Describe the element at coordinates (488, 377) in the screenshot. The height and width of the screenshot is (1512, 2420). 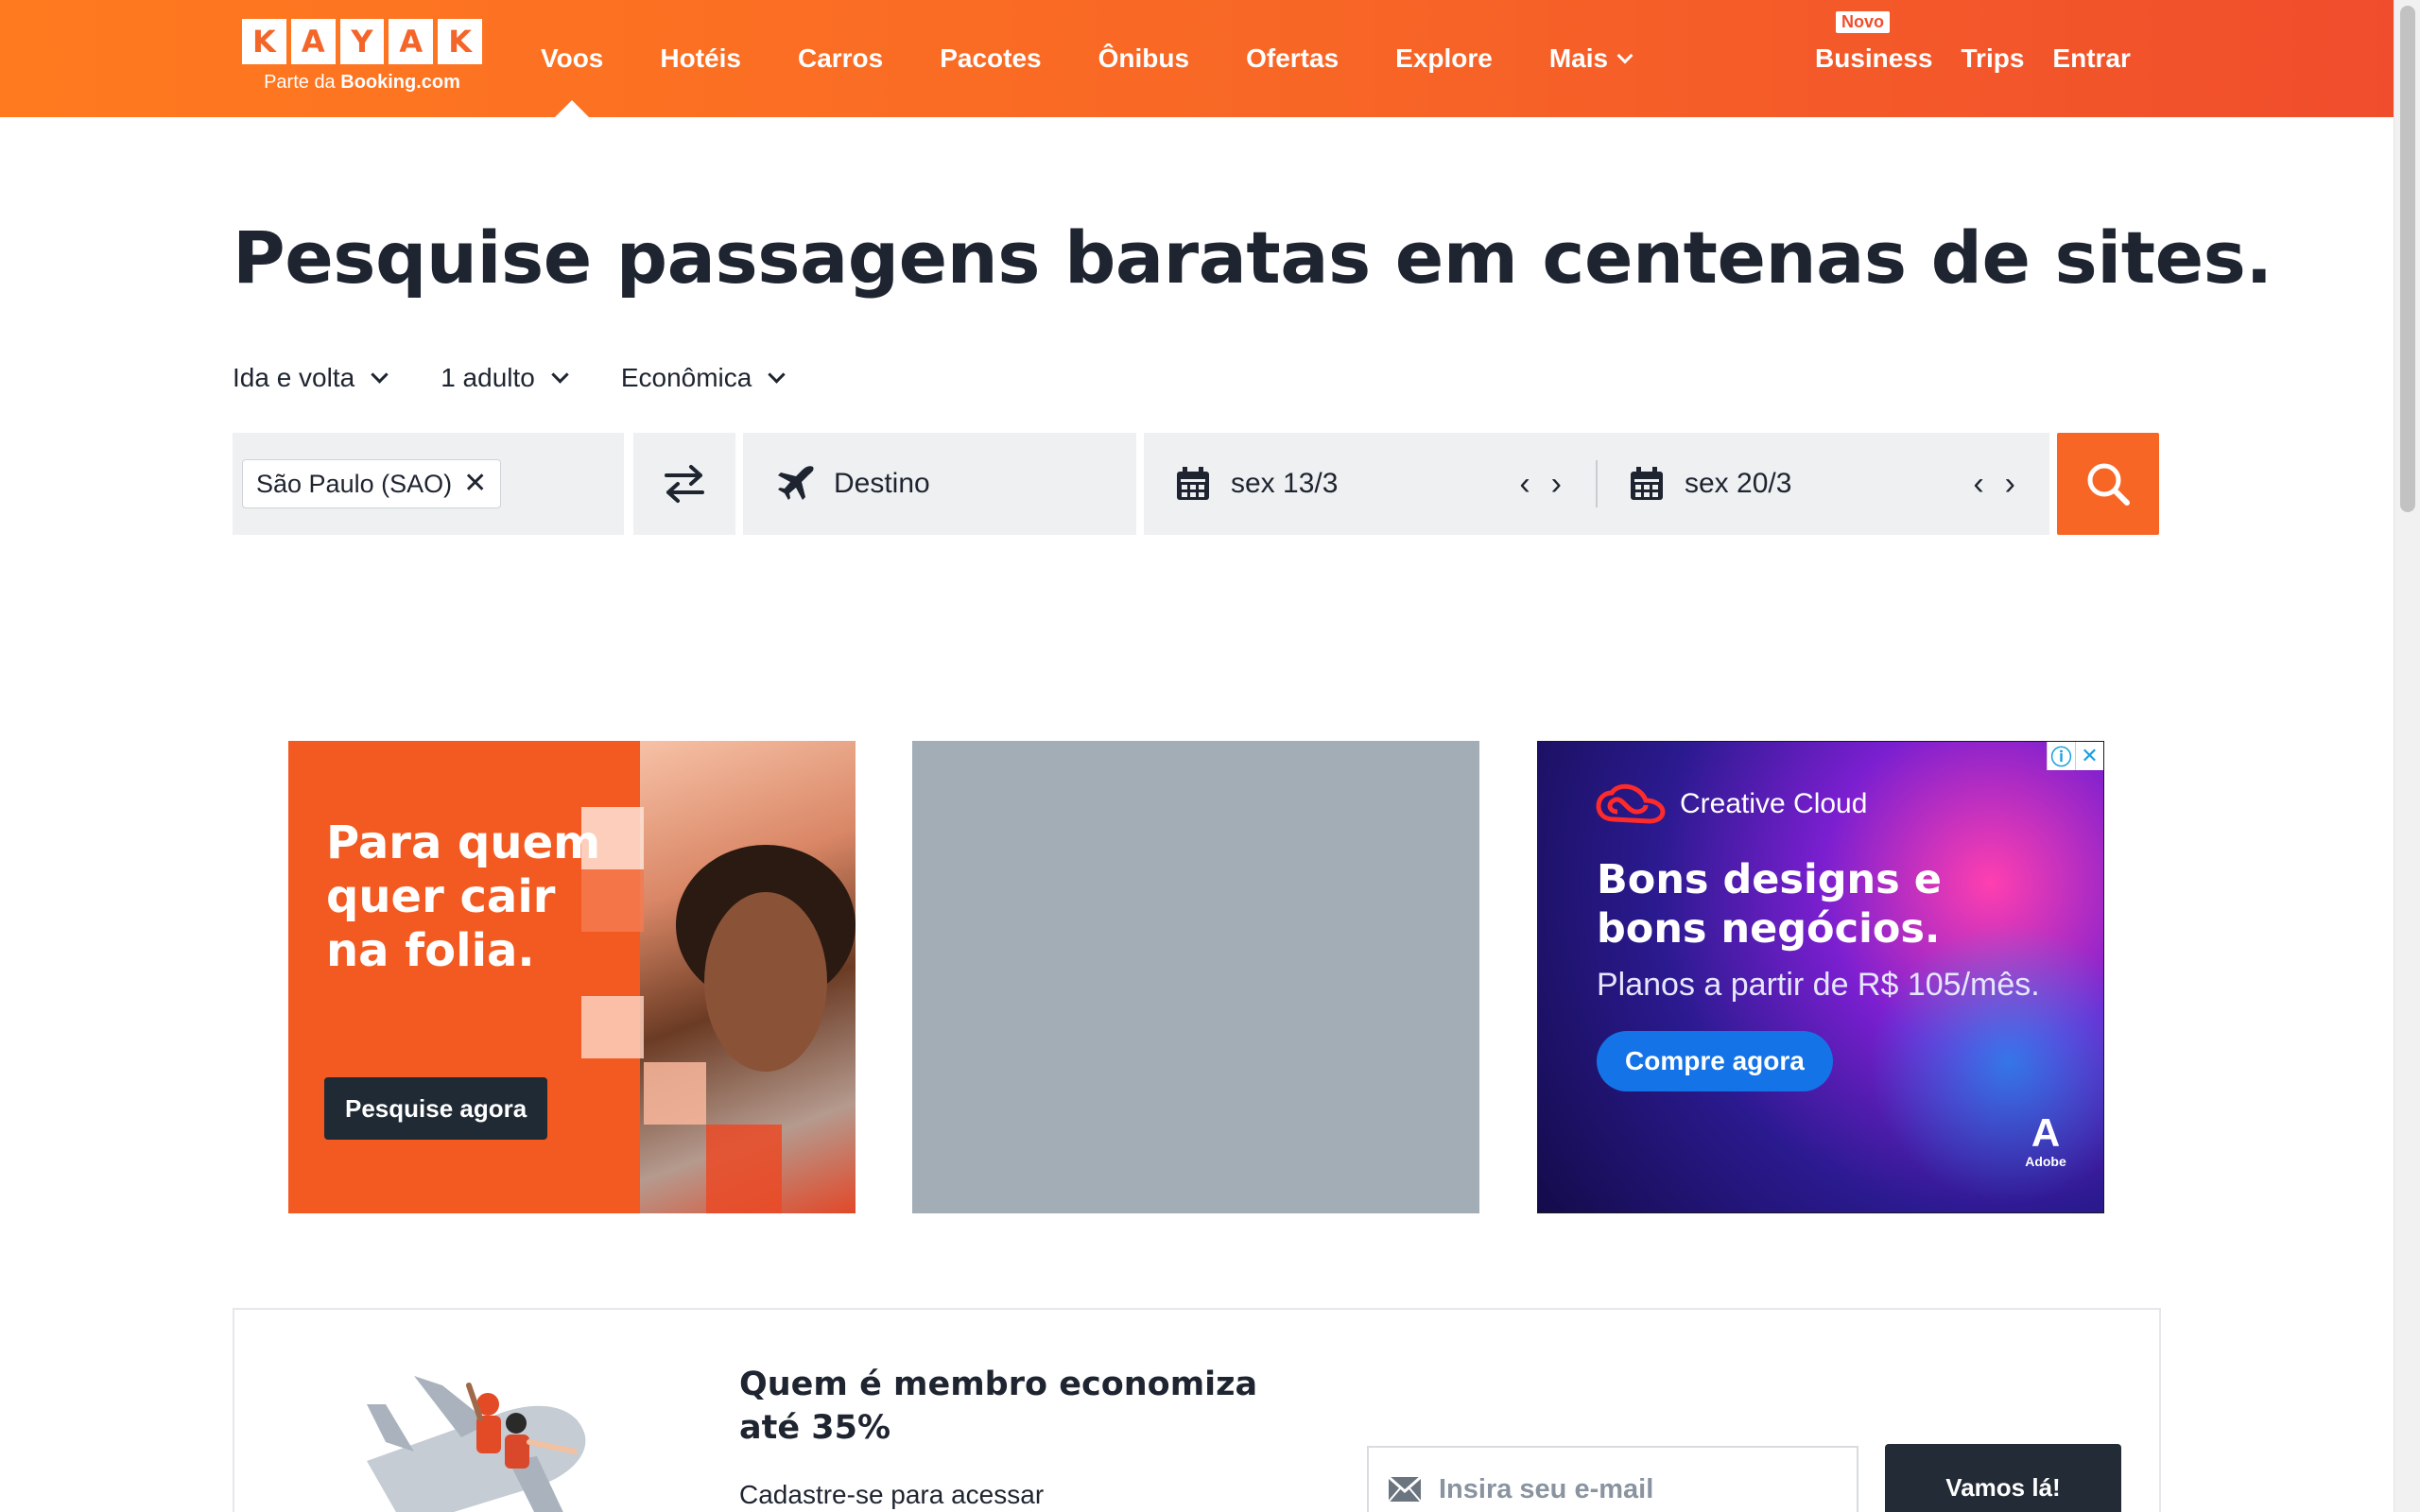
I see `travelers-label: 1 adulto` at that location.